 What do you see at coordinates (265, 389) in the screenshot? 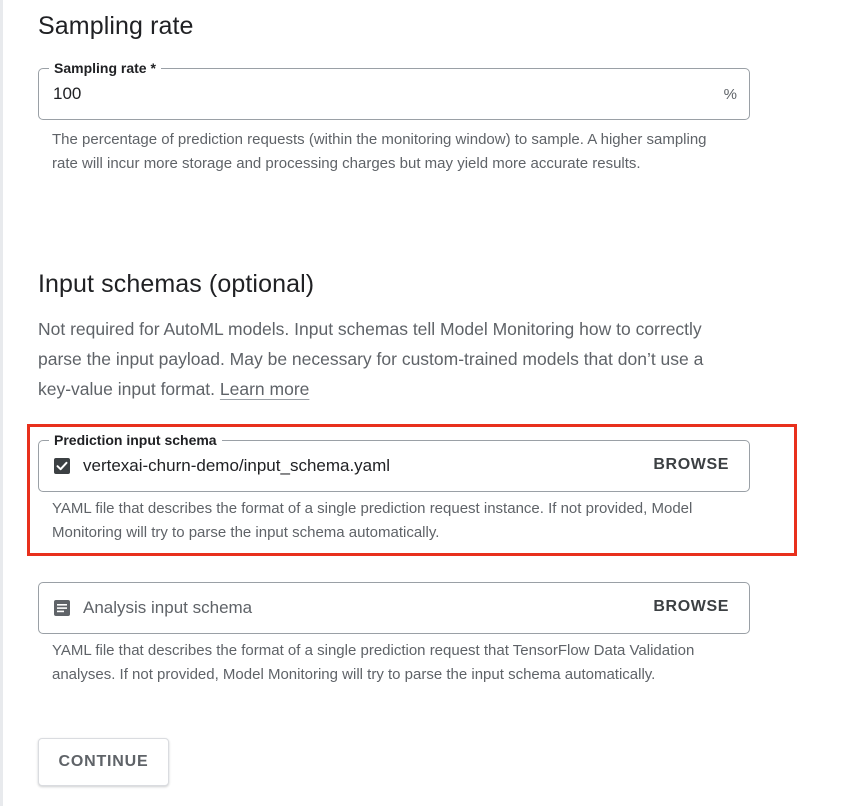
I see `learn-more-link: Learn more` at bounding box center [265, 389].